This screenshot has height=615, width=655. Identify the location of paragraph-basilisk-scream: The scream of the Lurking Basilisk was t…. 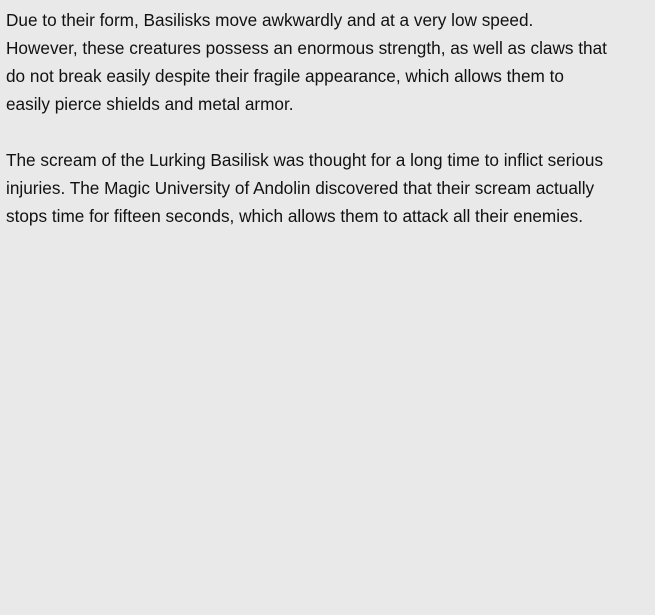
(305, 188).